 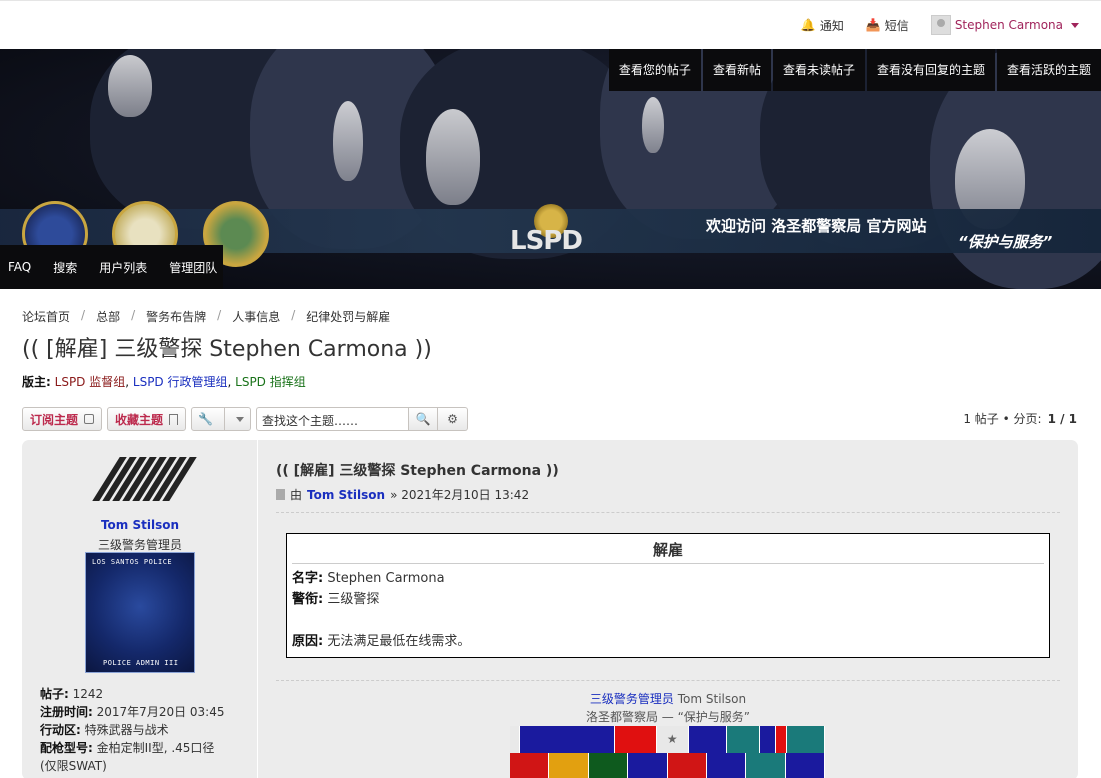 What do you see at coordinates (160, 712) in the screenshot?
I see `stat-value: 2017年7月20日 03:45` at bounding box center [160, 712].